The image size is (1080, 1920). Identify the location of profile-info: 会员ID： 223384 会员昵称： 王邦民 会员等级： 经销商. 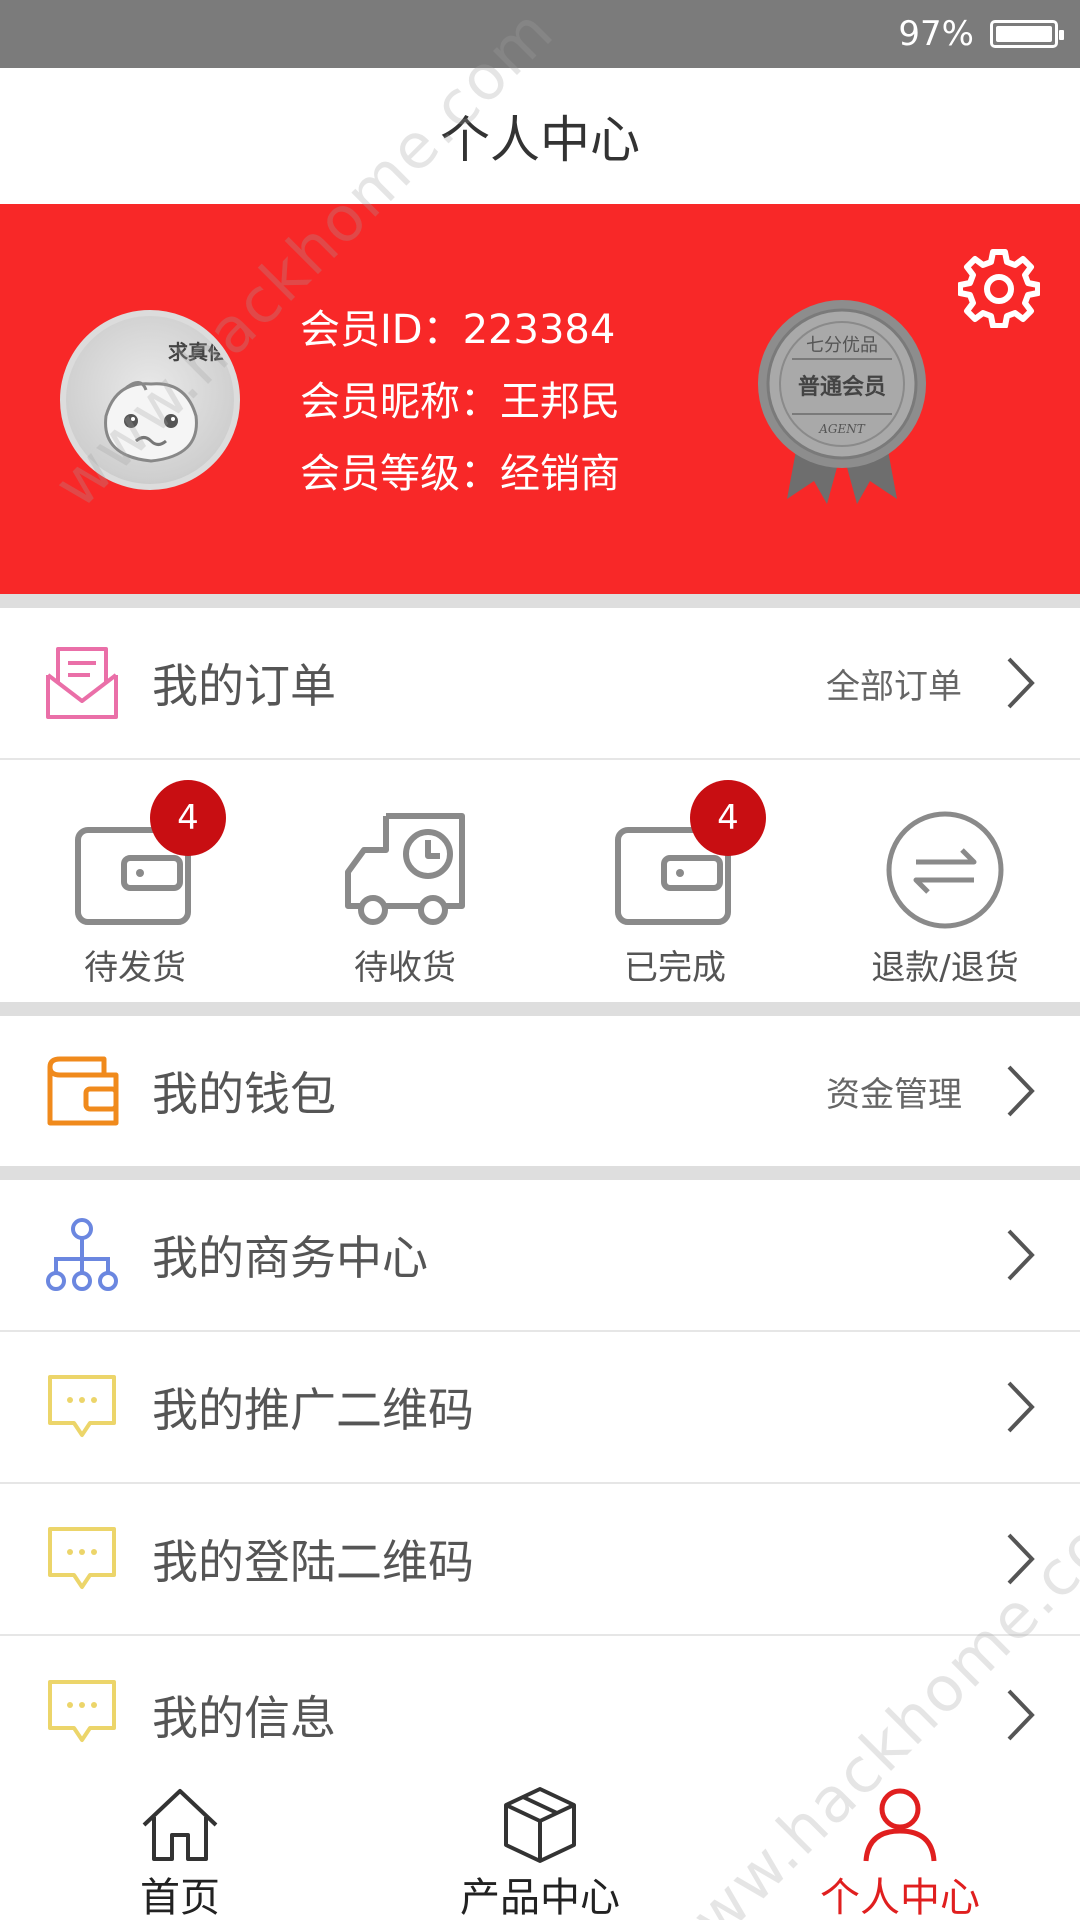
(460, 402).